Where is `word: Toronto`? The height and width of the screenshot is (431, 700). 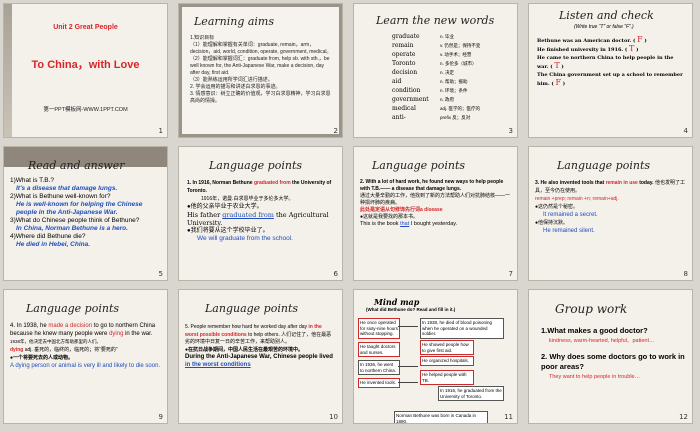
word: Toronto is located at coordinates (404, 63).